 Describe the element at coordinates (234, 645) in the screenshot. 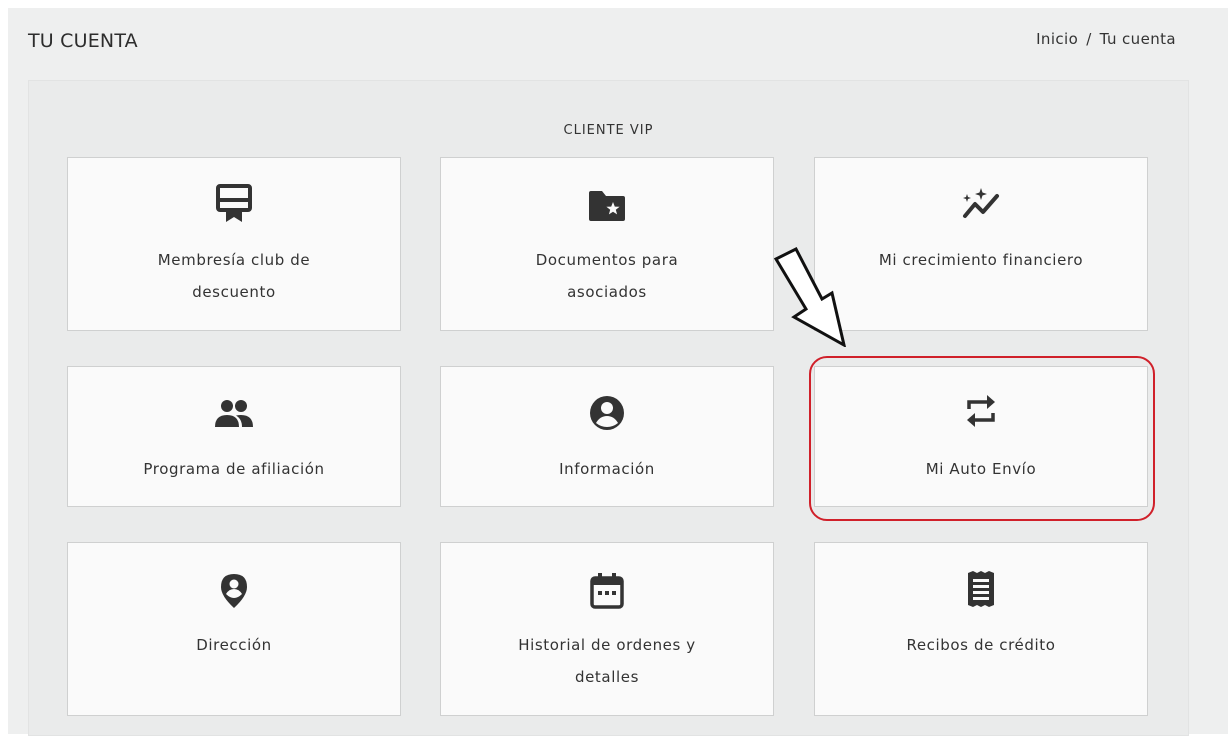

I see `card-label: Dirección` at that location.